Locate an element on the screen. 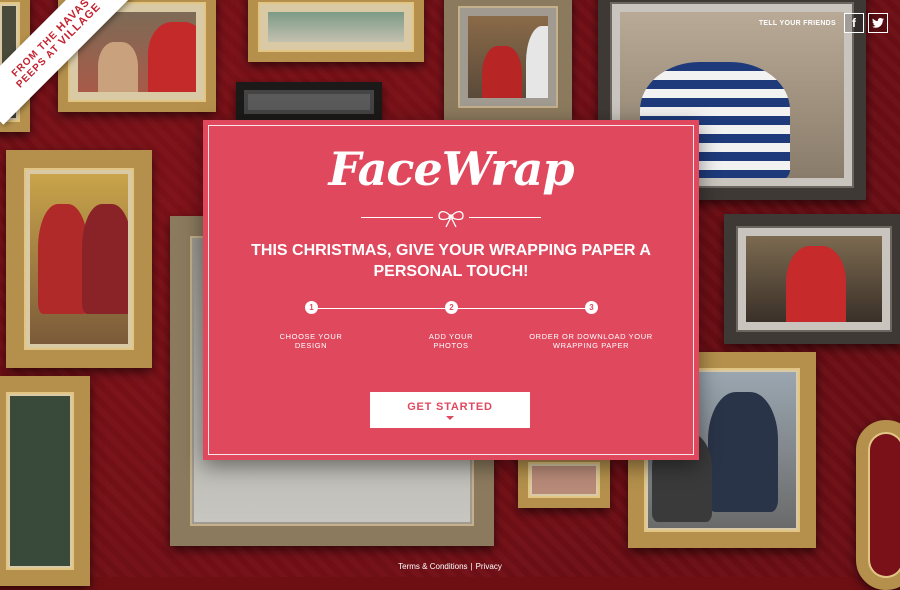 This screenshot has height=590, width=900. get-started-label: GET STARTED is located at coordinates (450, 406).